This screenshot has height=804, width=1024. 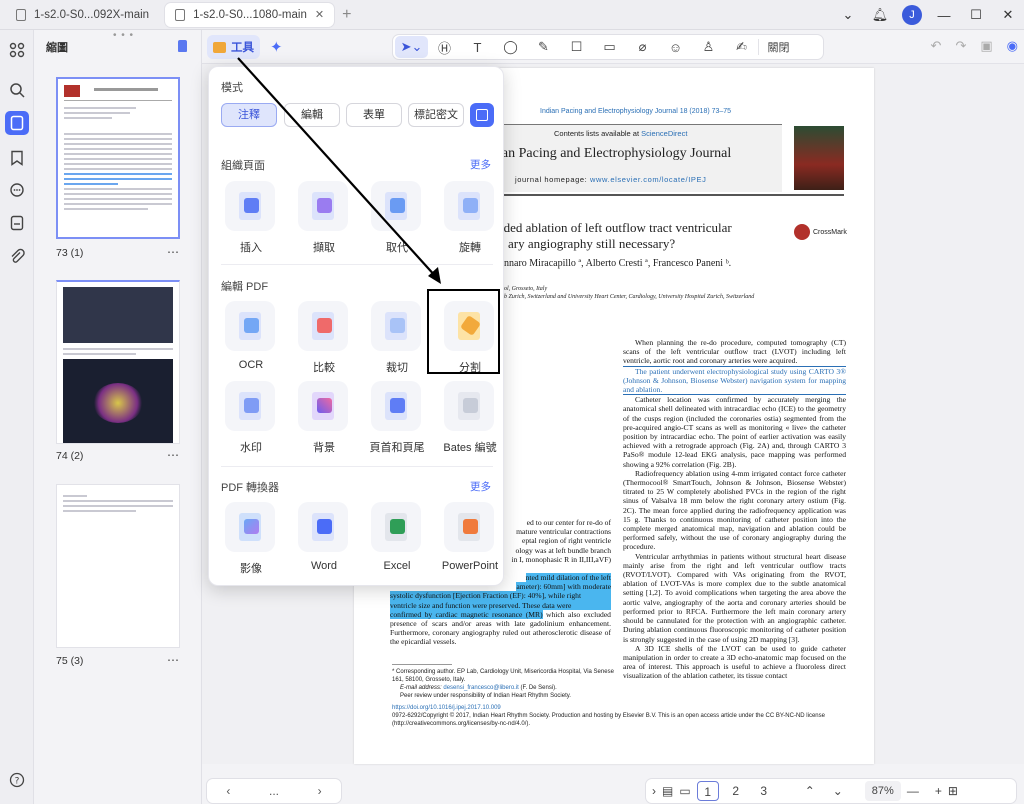 I want to click on page-button-3: 3, so click(x=764, y=791).